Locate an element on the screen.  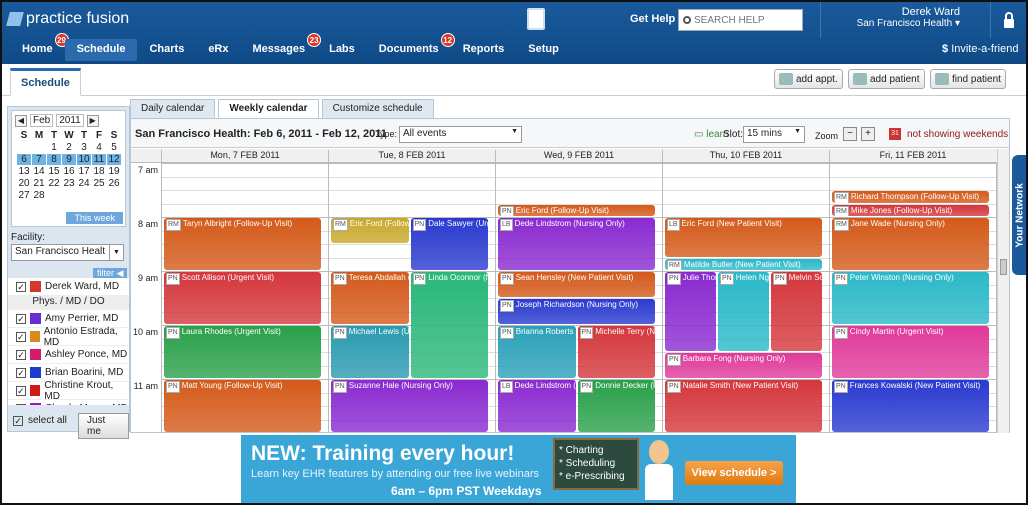
day-cell: 7 is located at coordinates (39, 159).